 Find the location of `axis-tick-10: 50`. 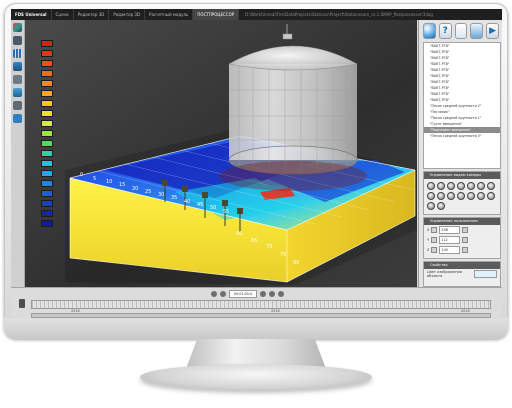

axis-tick-10: 50 is located at coordinates (213, 208).